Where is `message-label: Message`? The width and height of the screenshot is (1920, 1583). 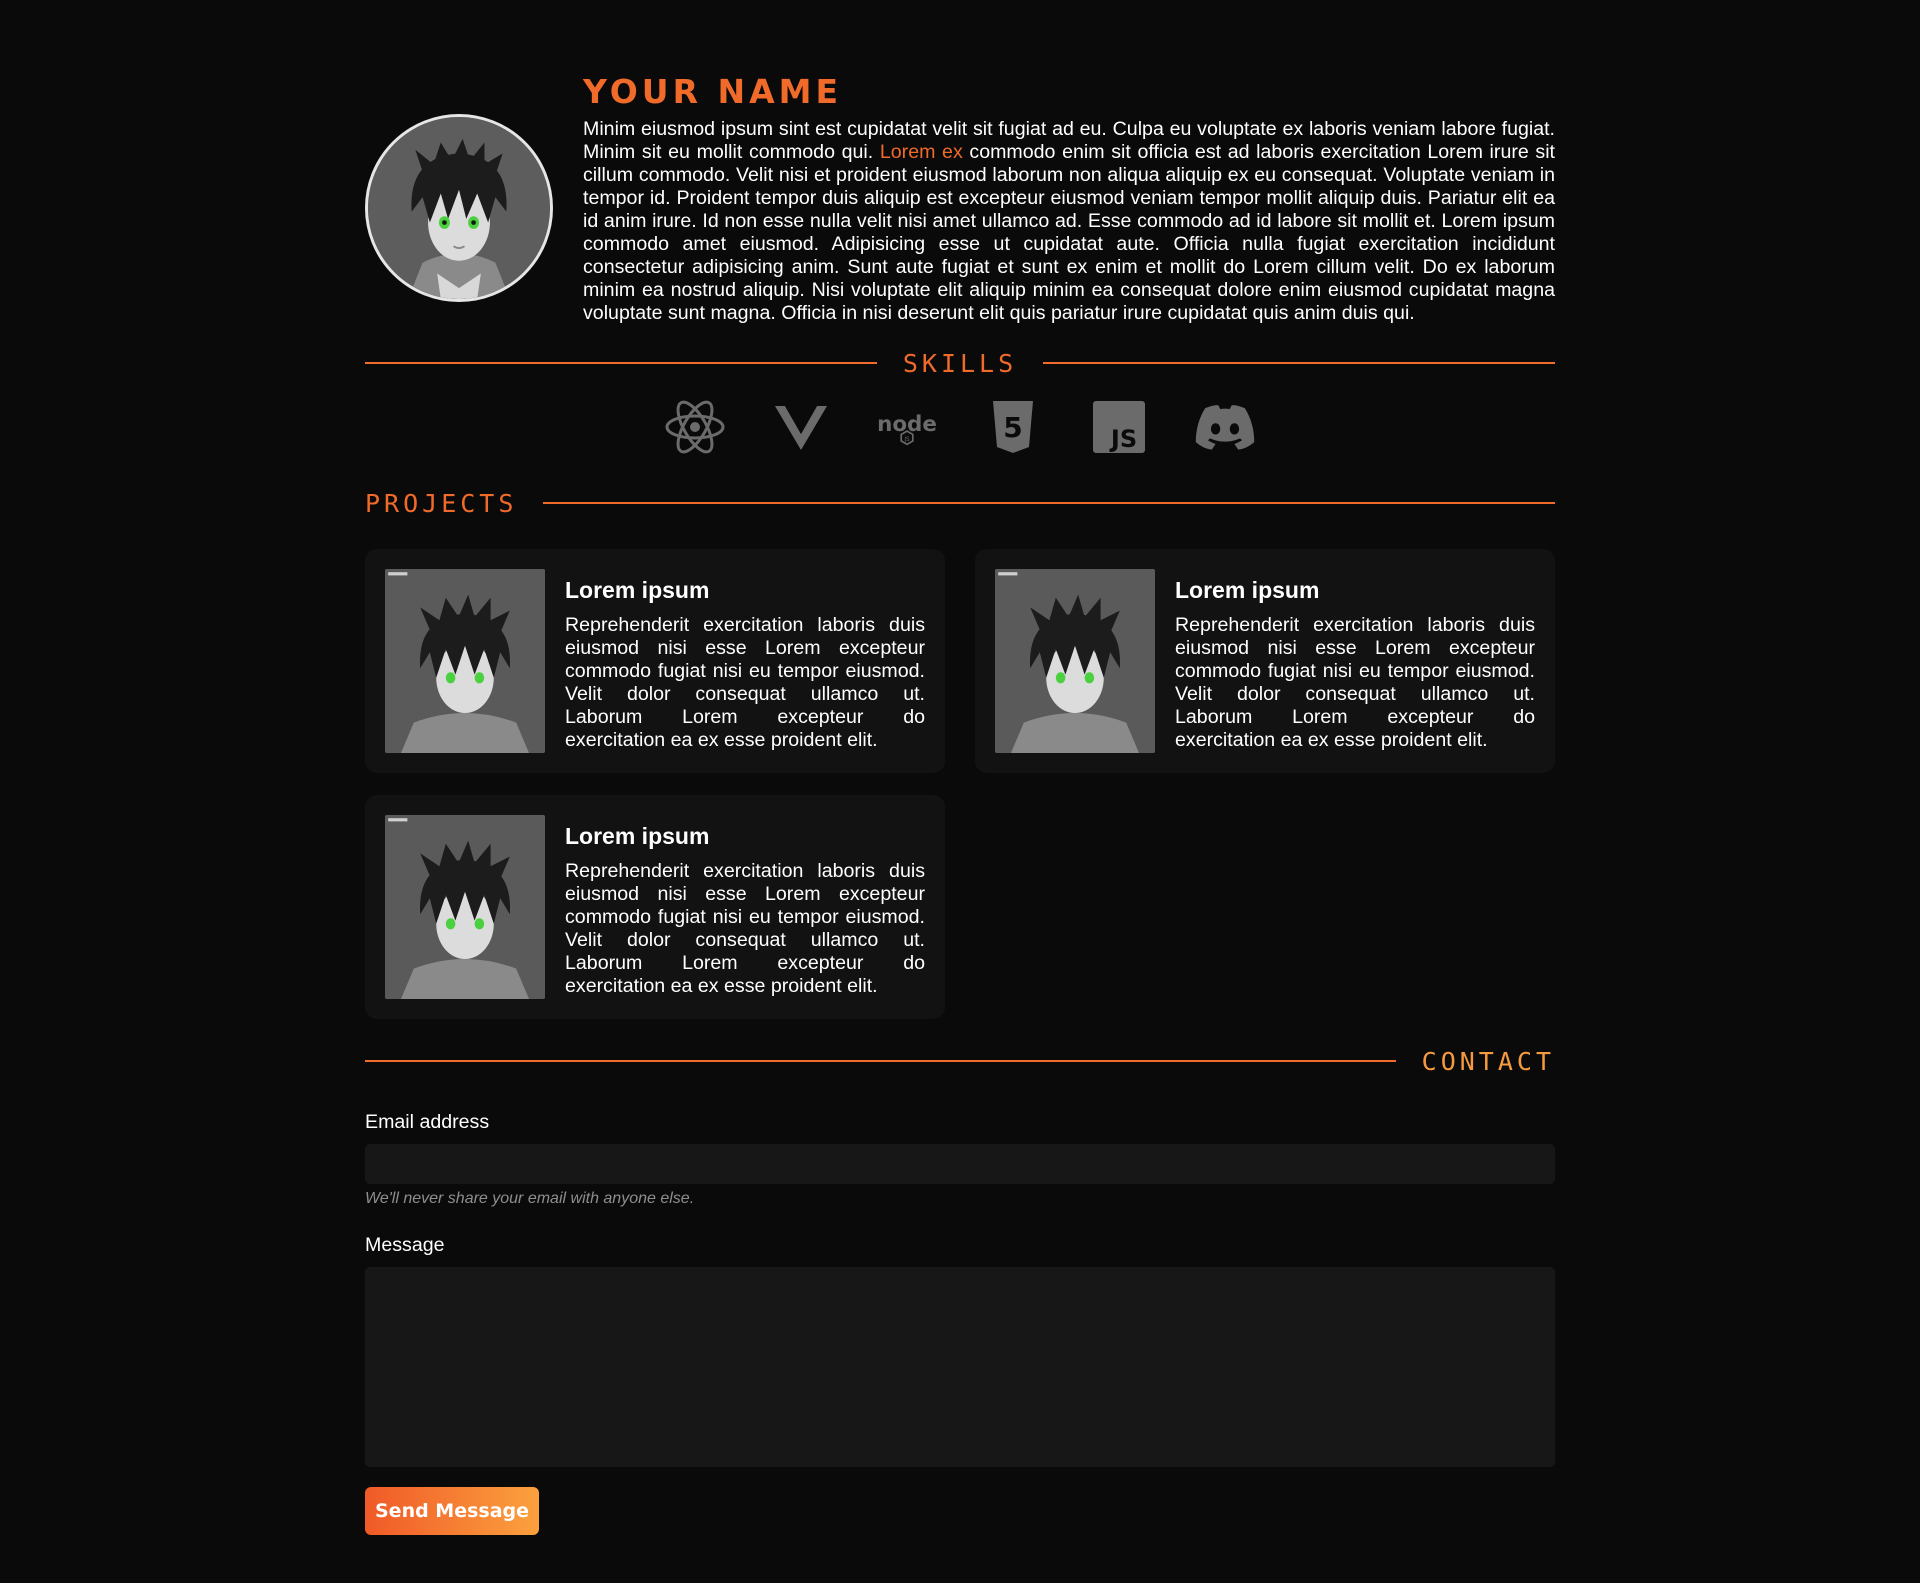
message-label: Message is located at coordinates (405, 1245).